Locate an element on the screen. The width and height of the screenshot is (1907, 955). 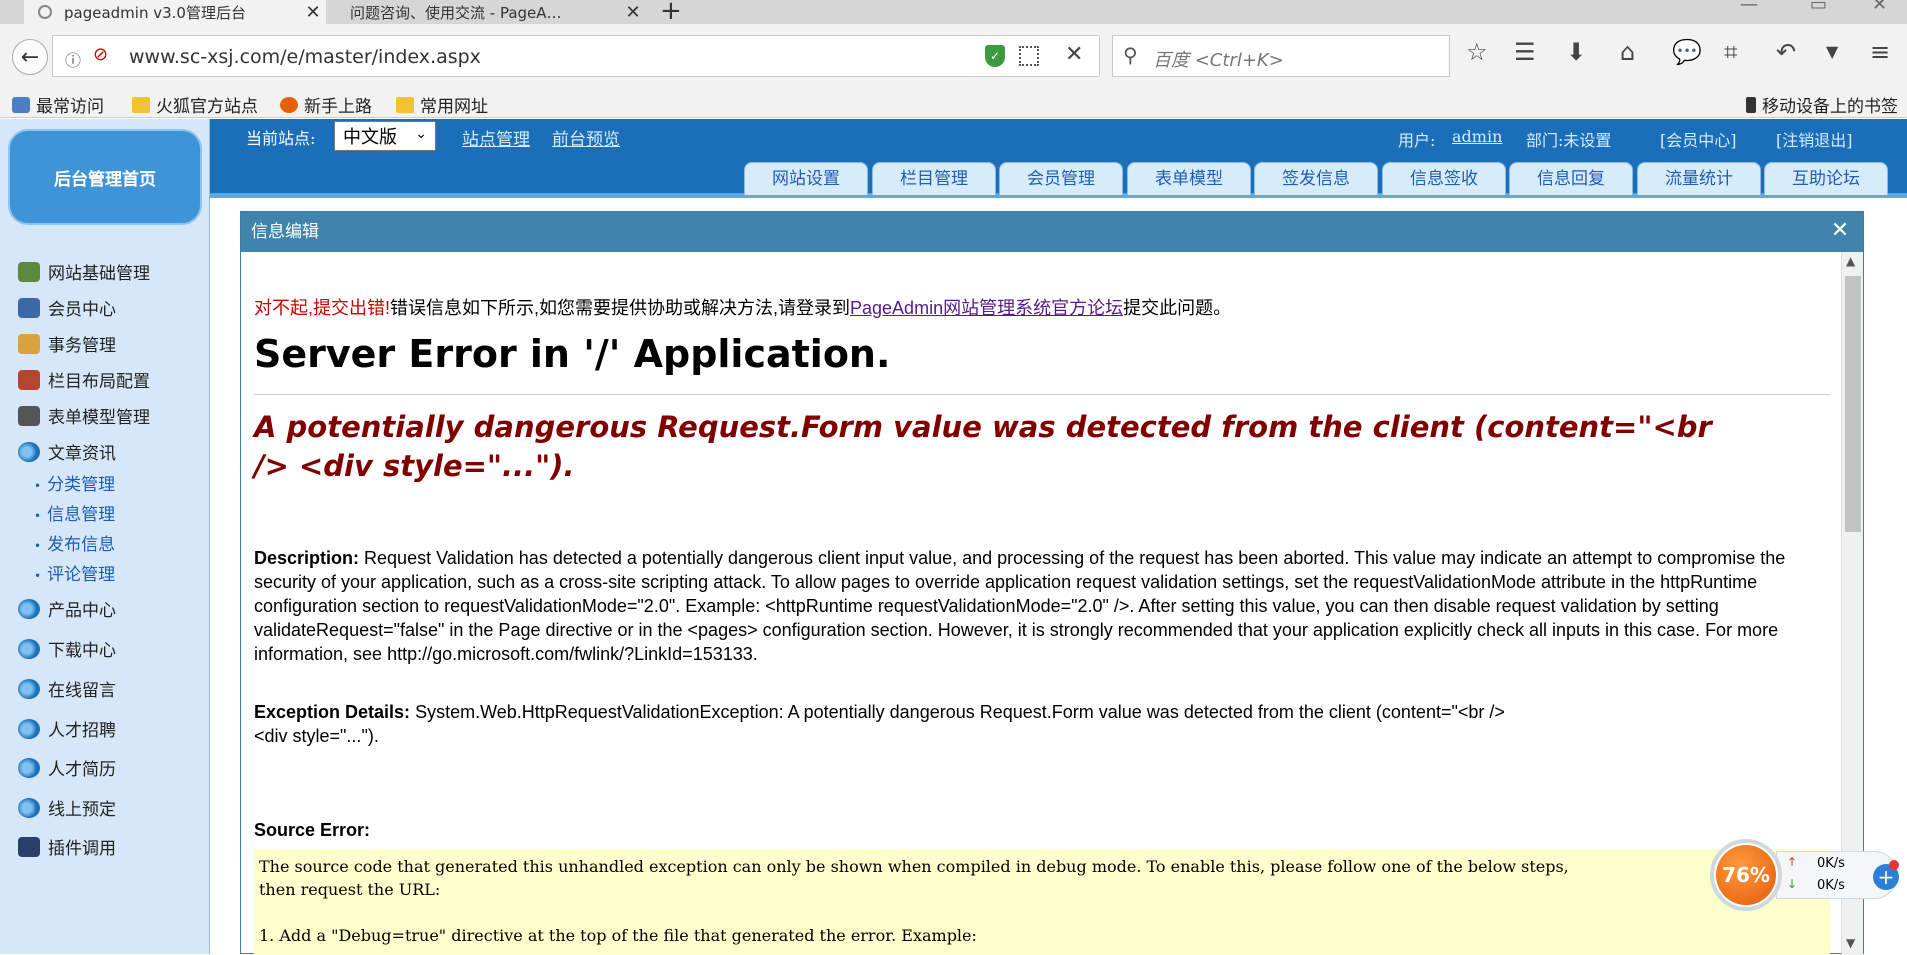
sidebar-item-products: 产品中心 is located at coordinates (67, 608).